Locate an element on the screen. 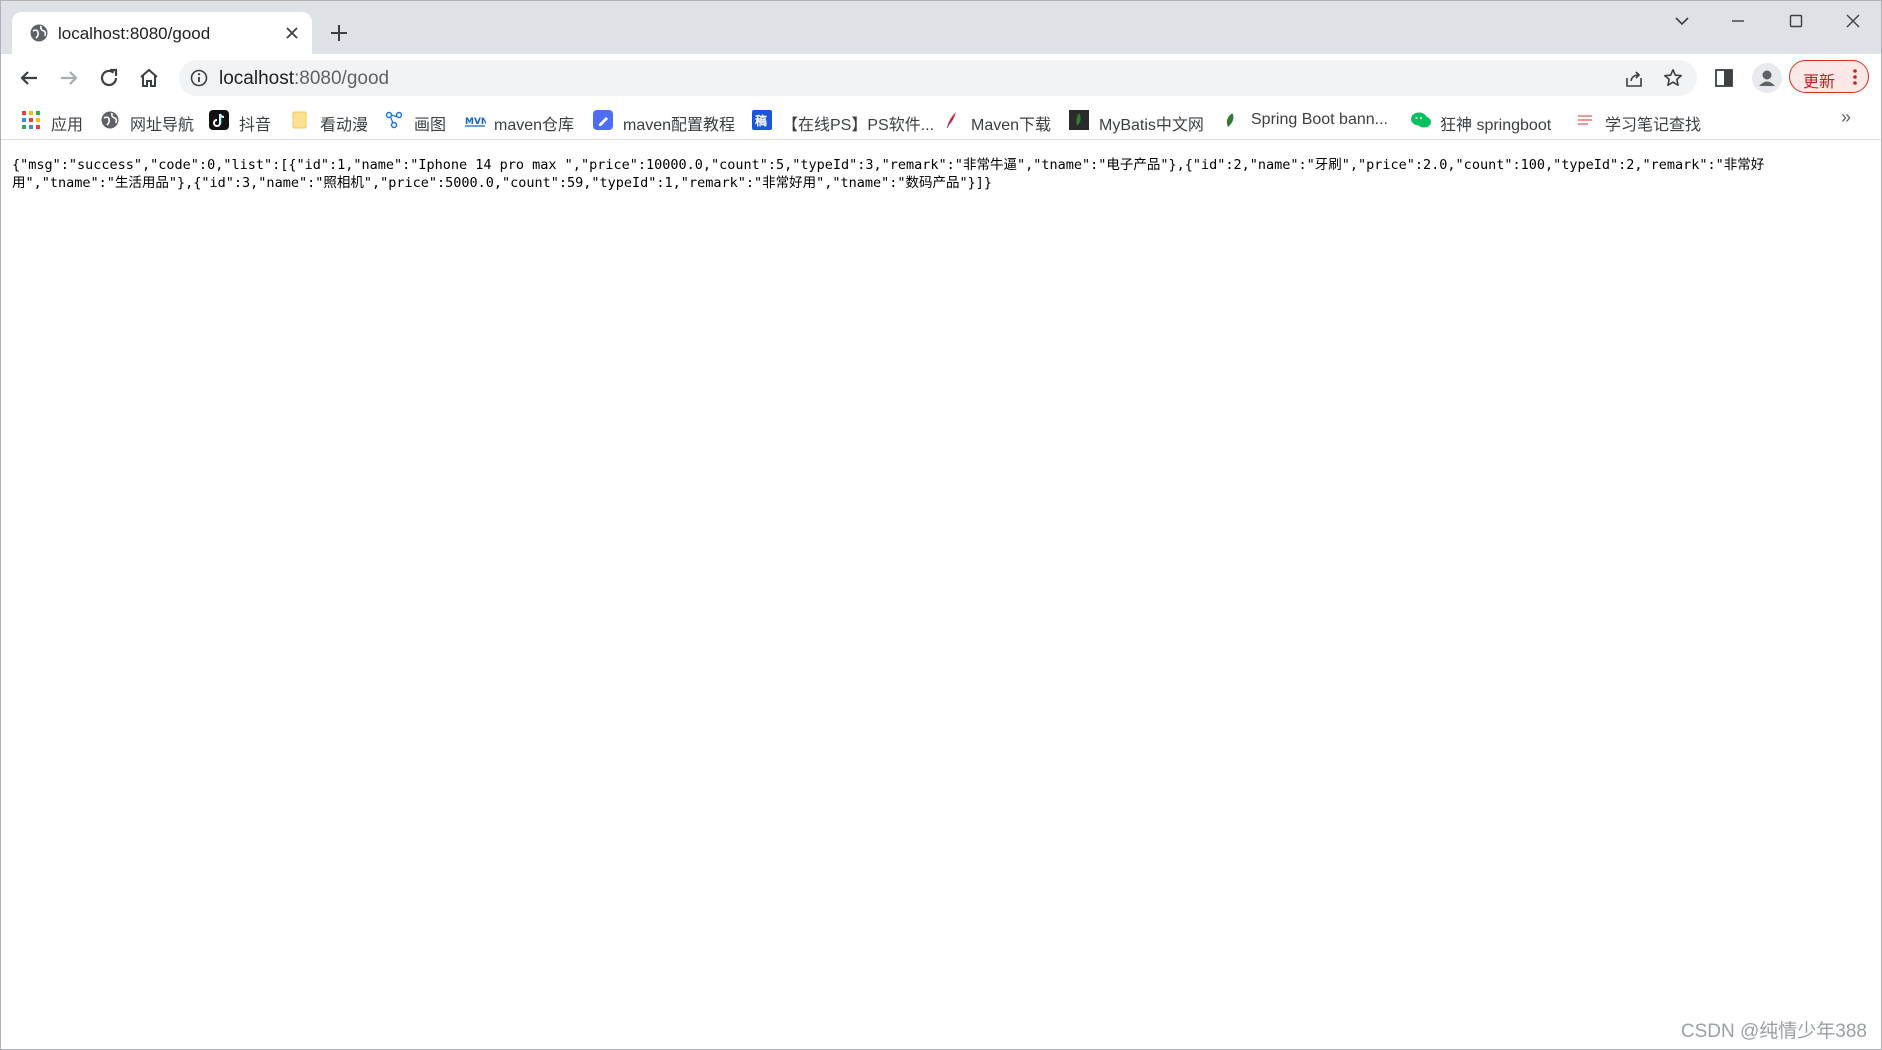 The width and height of the screenshot is (1882, 1050). bookmark-label: maven配置教程 is located at coordinates (679, 125).